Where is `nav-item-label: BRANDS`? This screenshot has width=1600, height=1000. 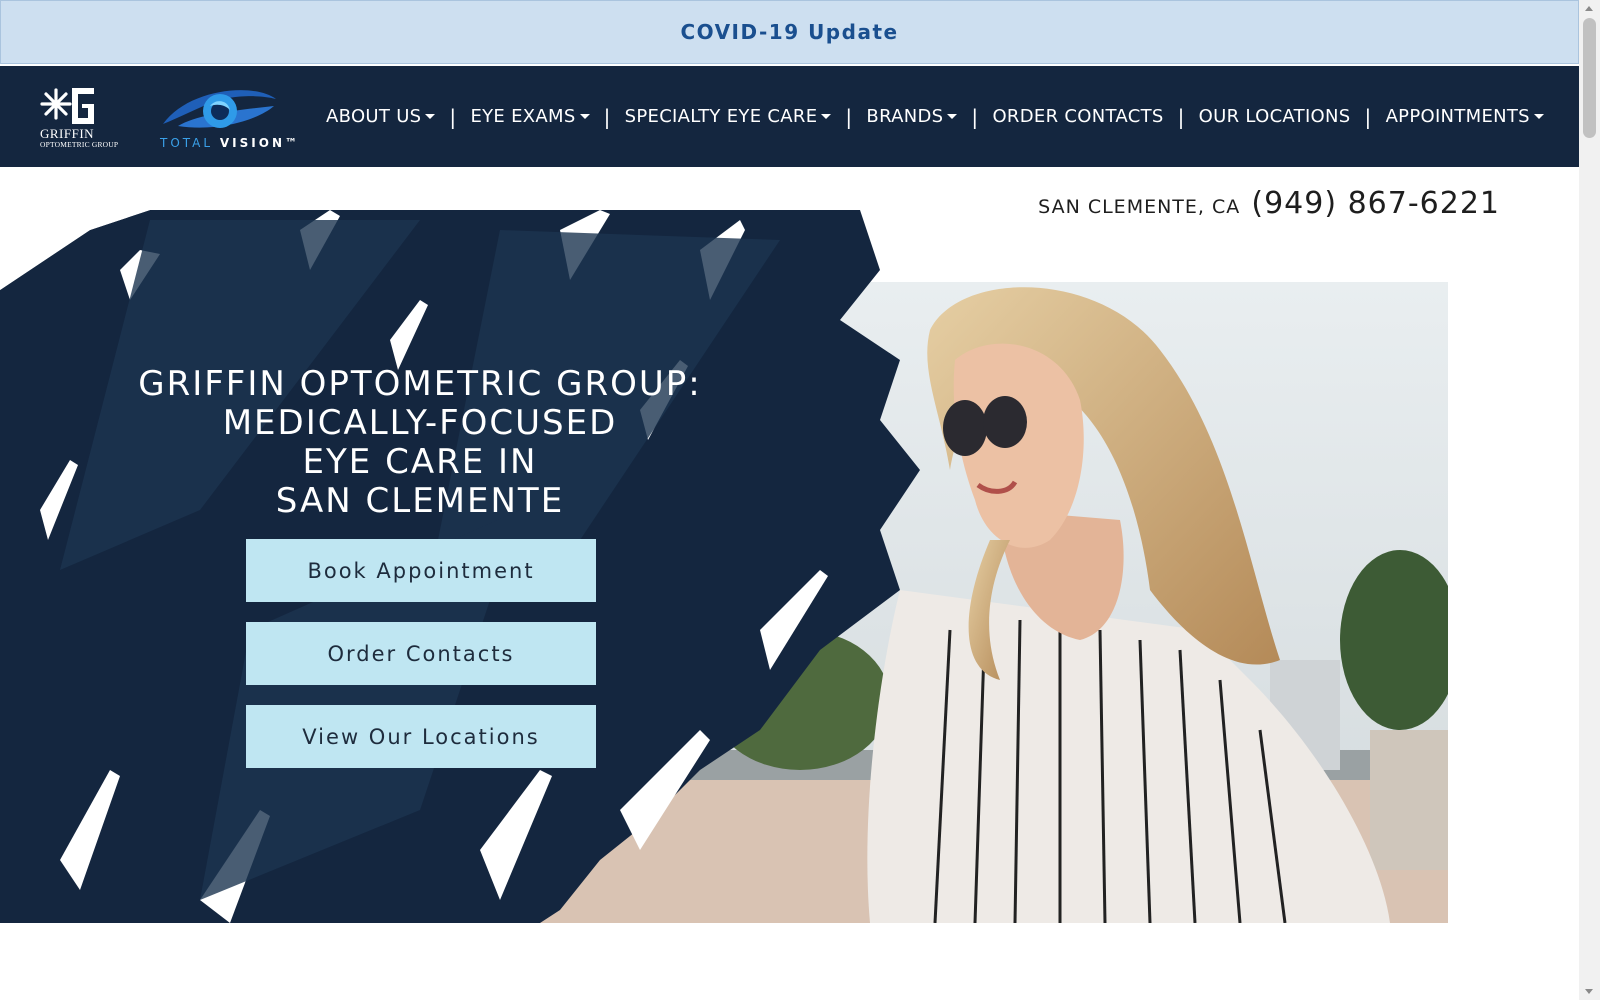 nav-item-label: BRANDS is located at coordinates (905, 116).